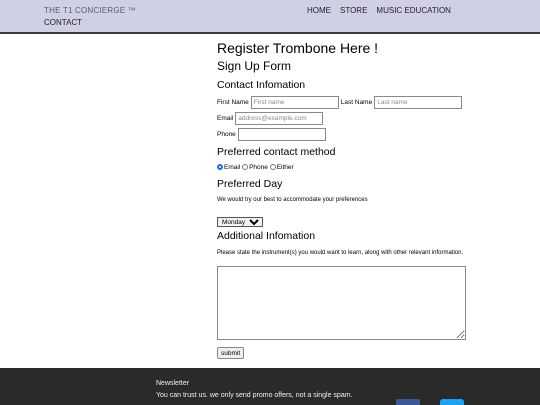 The image size is (540, 405). Describe the element at coordinates (220, 167) in the screenshot. I see `radio-email` at that location.